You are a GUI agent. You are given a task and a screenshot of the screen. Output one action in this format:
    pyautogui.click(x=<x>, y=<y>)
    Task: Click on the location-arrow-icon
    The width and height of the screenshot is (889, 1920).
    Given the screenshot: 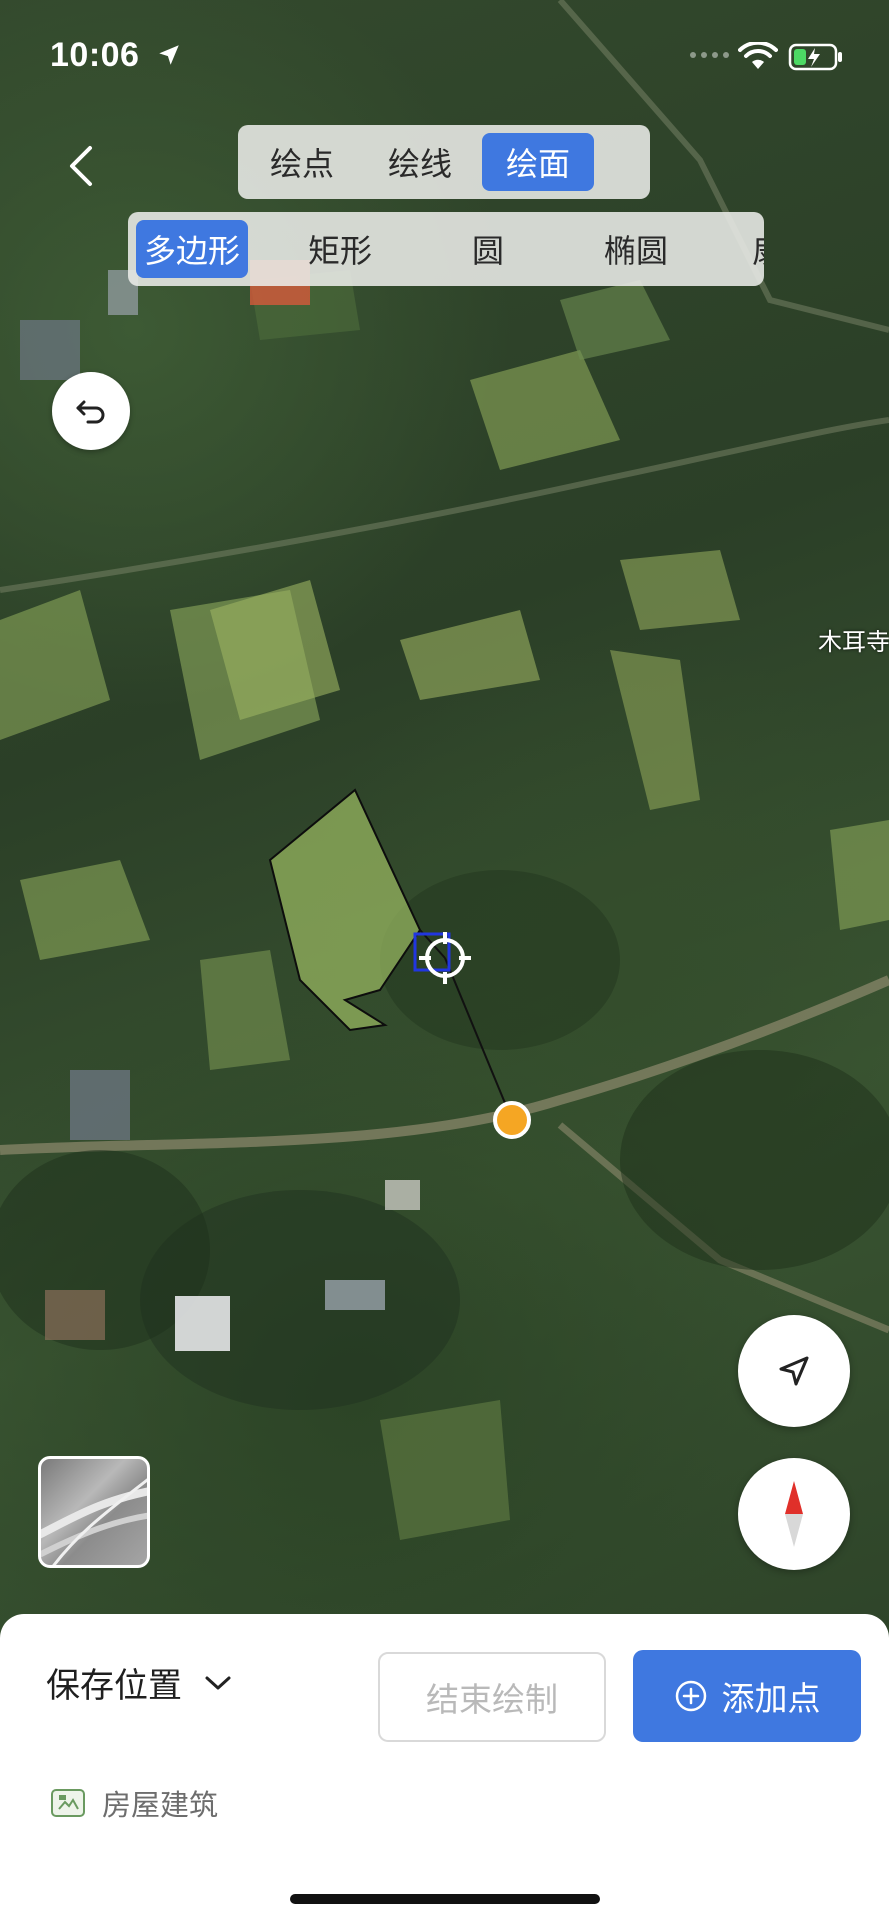 What is the action you would take?
    pyautogui.click(x=169, y=55)
    